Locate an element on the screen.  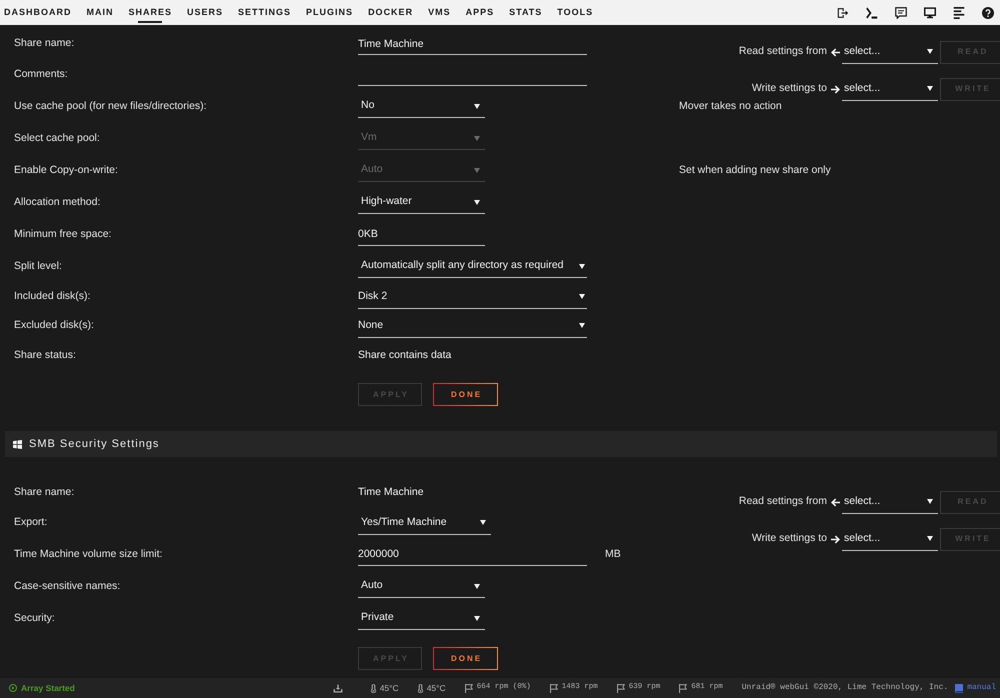
array-status-text: Array Started is located at coordinates (48, 688).